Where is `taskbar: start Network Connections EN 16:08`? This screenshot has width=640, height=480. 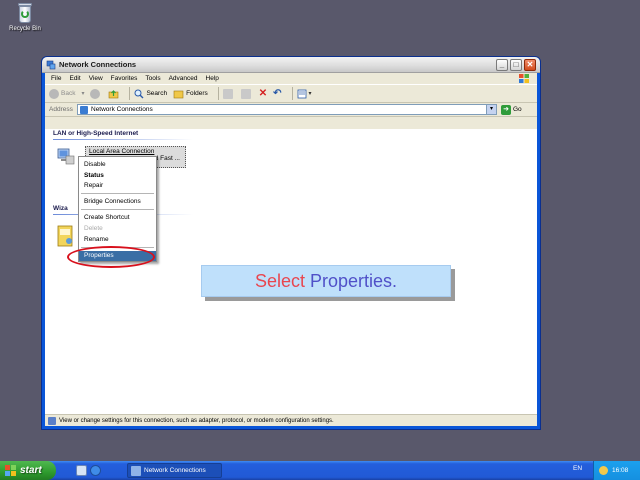 taskbar: start Network Connections EN 16:08 is located at coordinates (320, 470).